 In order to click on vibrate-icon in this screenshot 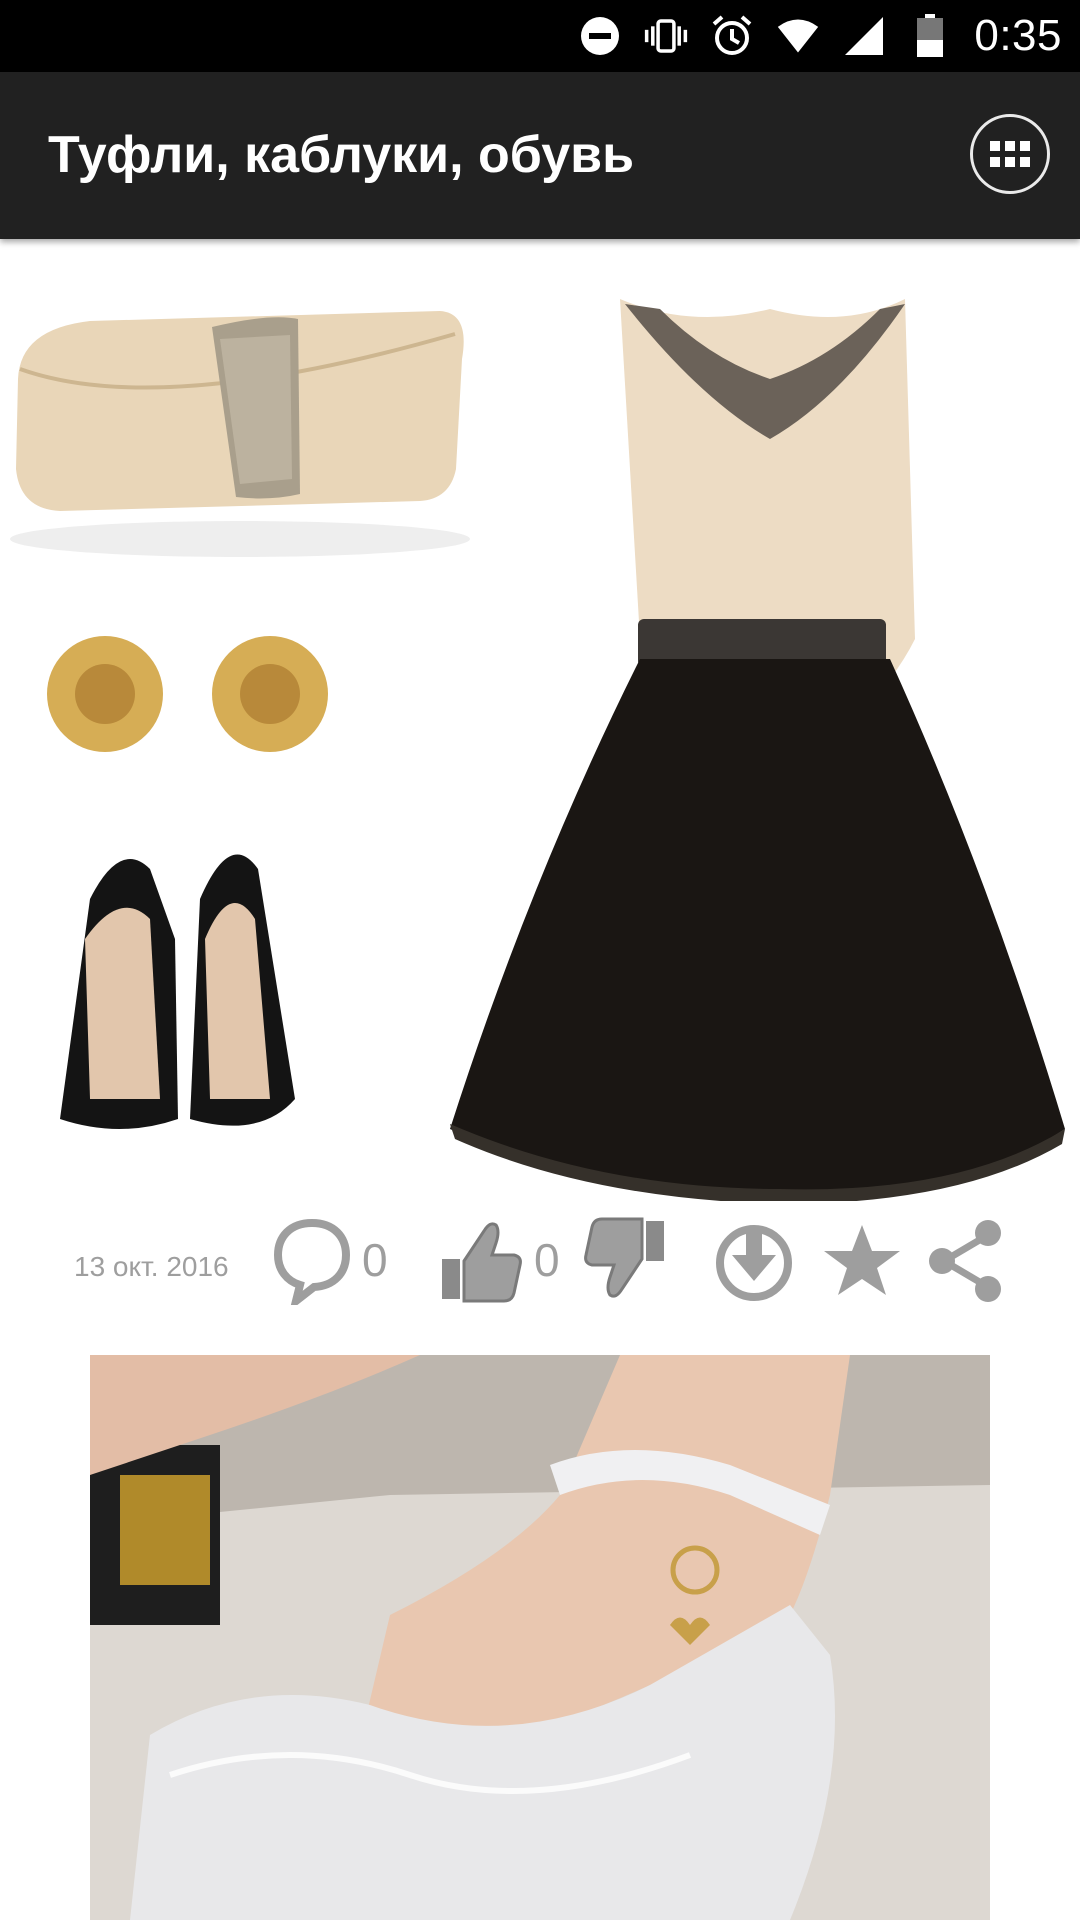, I will do `click(666, 36)`.